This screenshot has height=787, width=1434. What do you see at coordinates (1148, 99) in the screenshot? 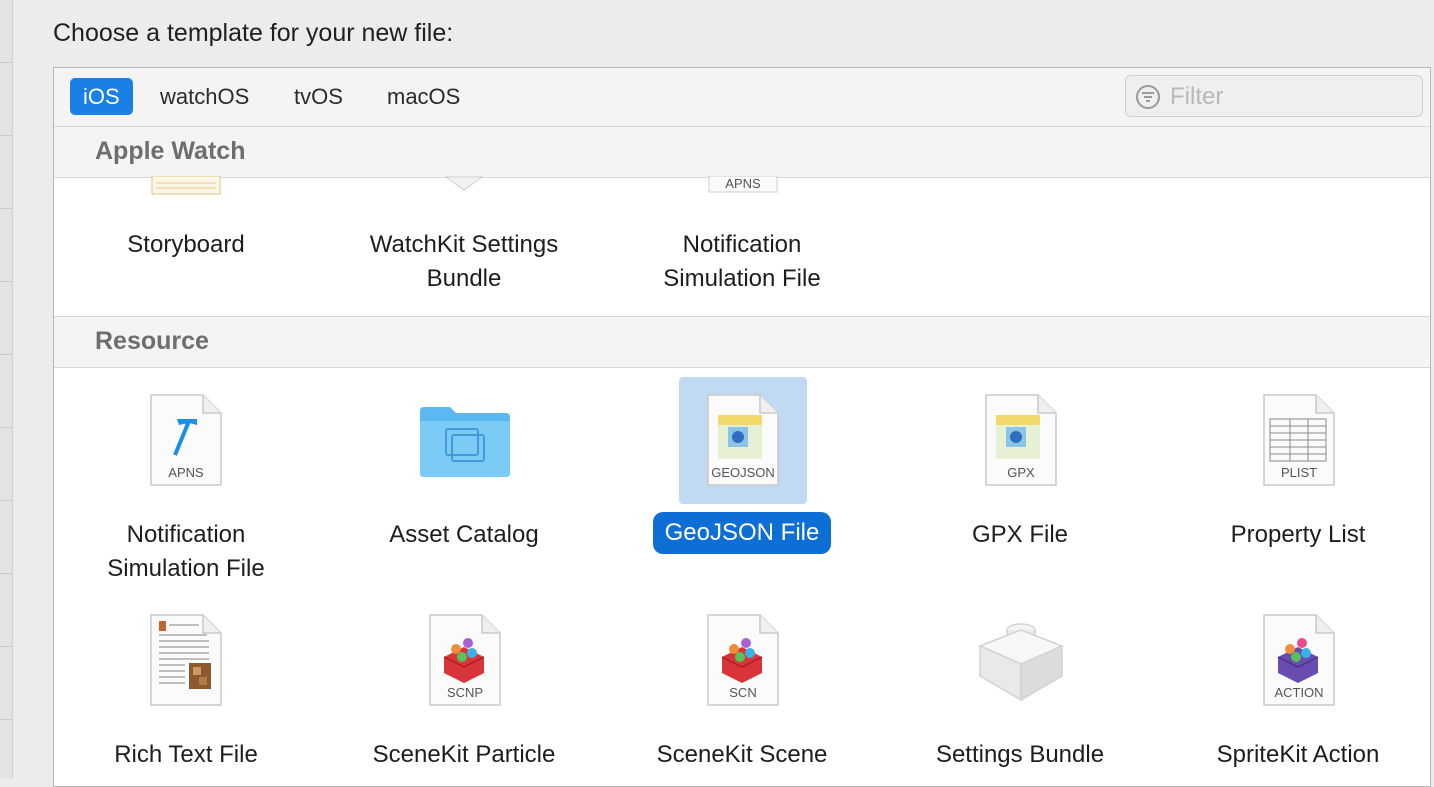
I see `filter-icon` at bounding box center [1148, 99].